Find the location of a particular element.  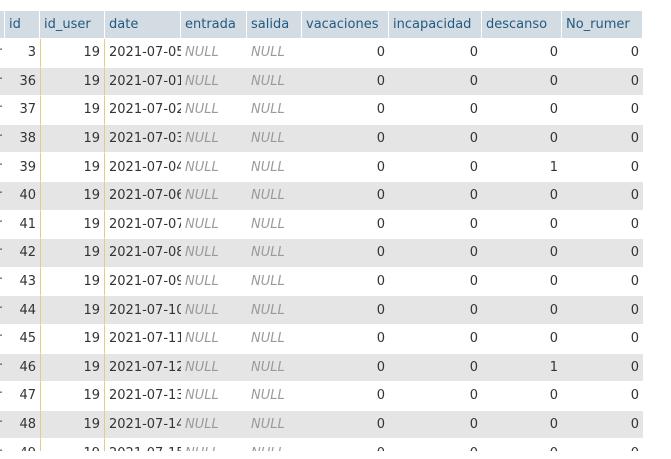

cell-date: 2021-07-08 is located at coordinates (143, 253).